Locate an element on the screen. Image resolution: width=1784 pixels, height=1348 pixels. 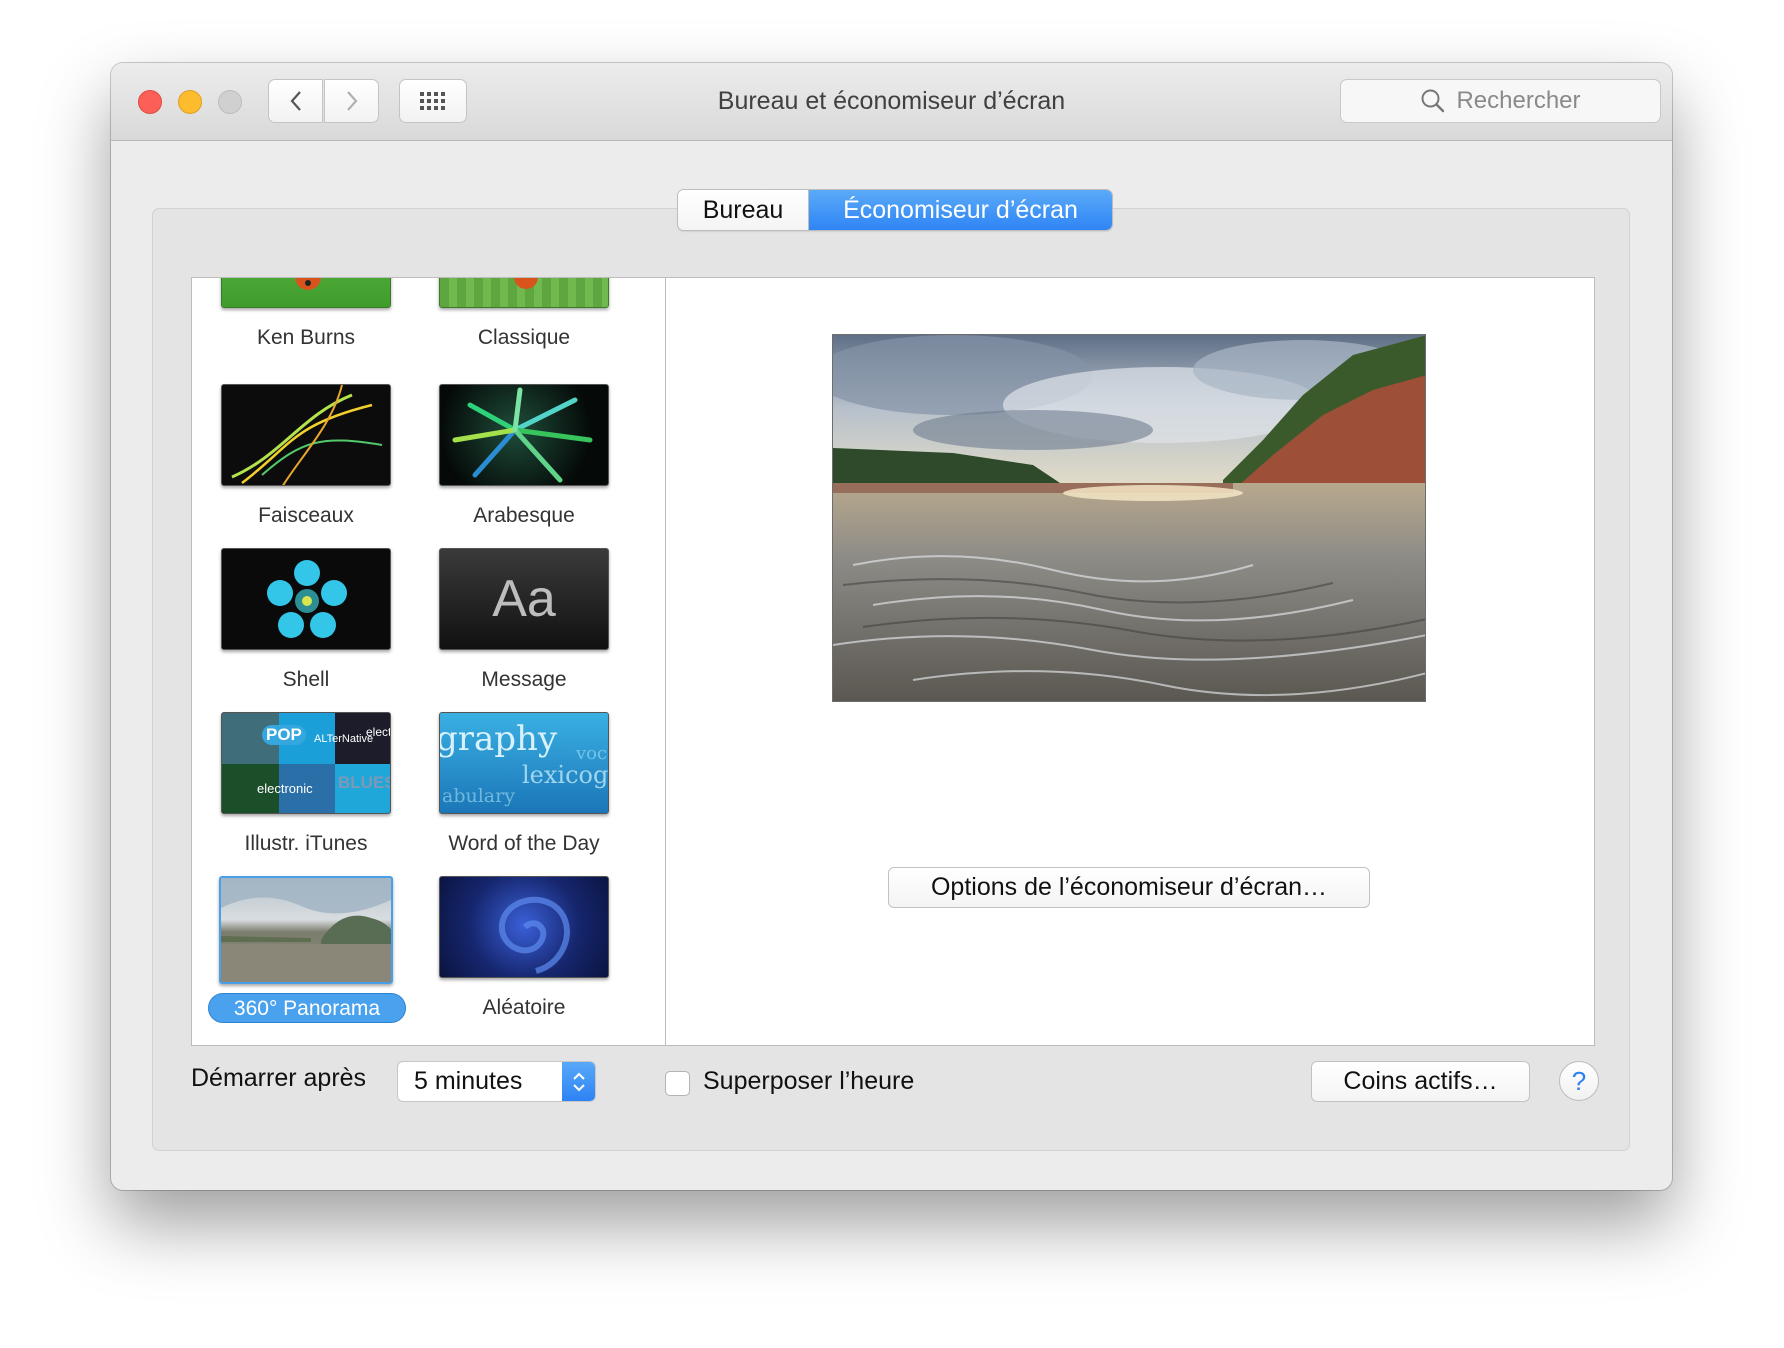
thumbnail-word: ALTerNative is located at coordinates (344, 739).